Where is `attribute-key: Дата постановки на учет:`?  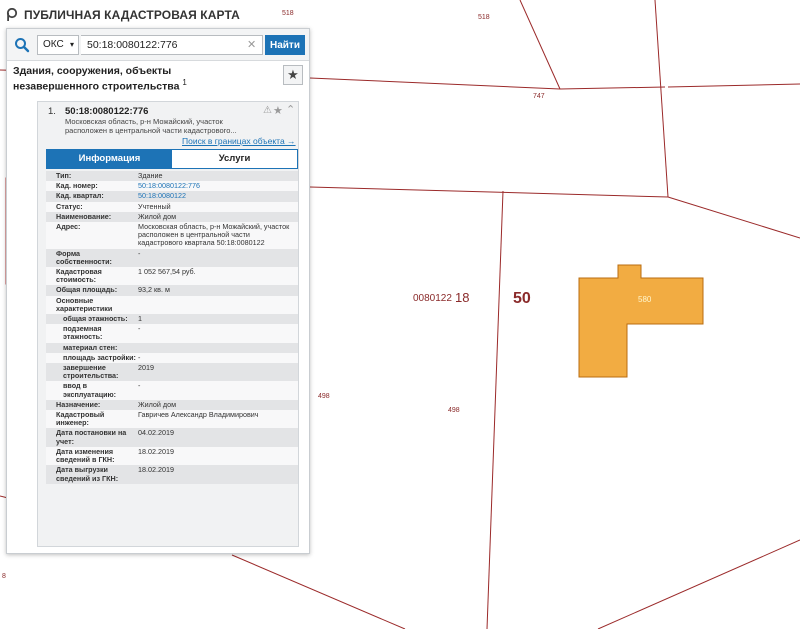 attribute-key: Дата постановки на учет: is located at coordinates (91, 437).